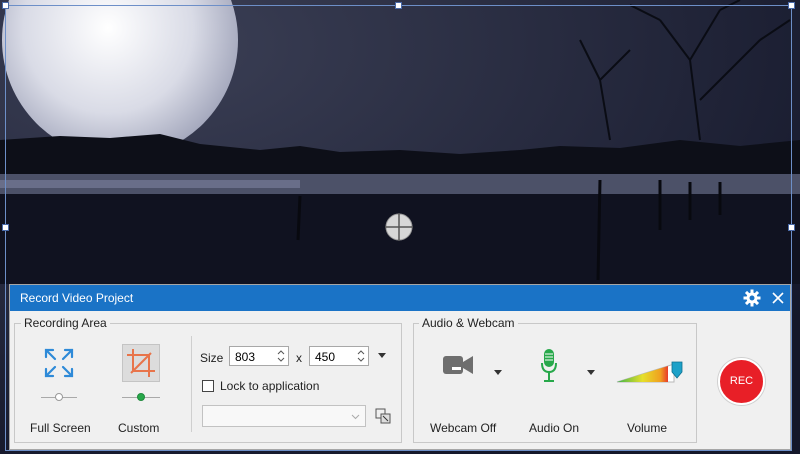  Describe the element at coordinates (60, 428) in the screenshot. I see `full-screen-label: Full Screen` at that location.